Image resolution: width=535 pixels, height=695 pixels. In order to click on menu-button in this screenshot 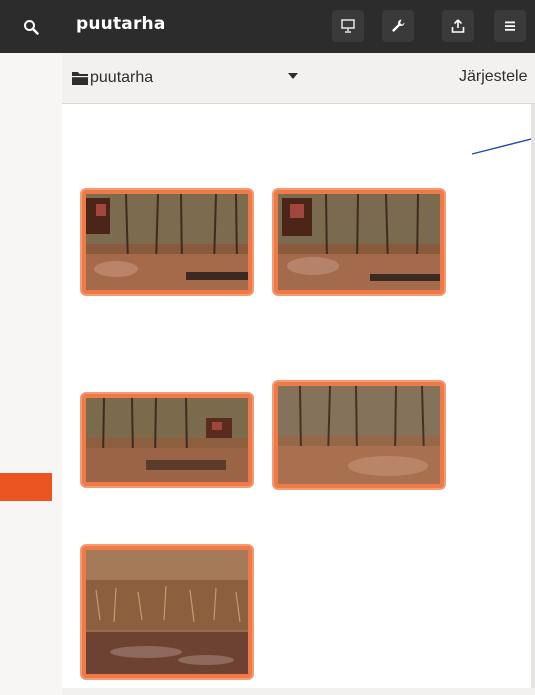, I will do `click(510, 26)`.